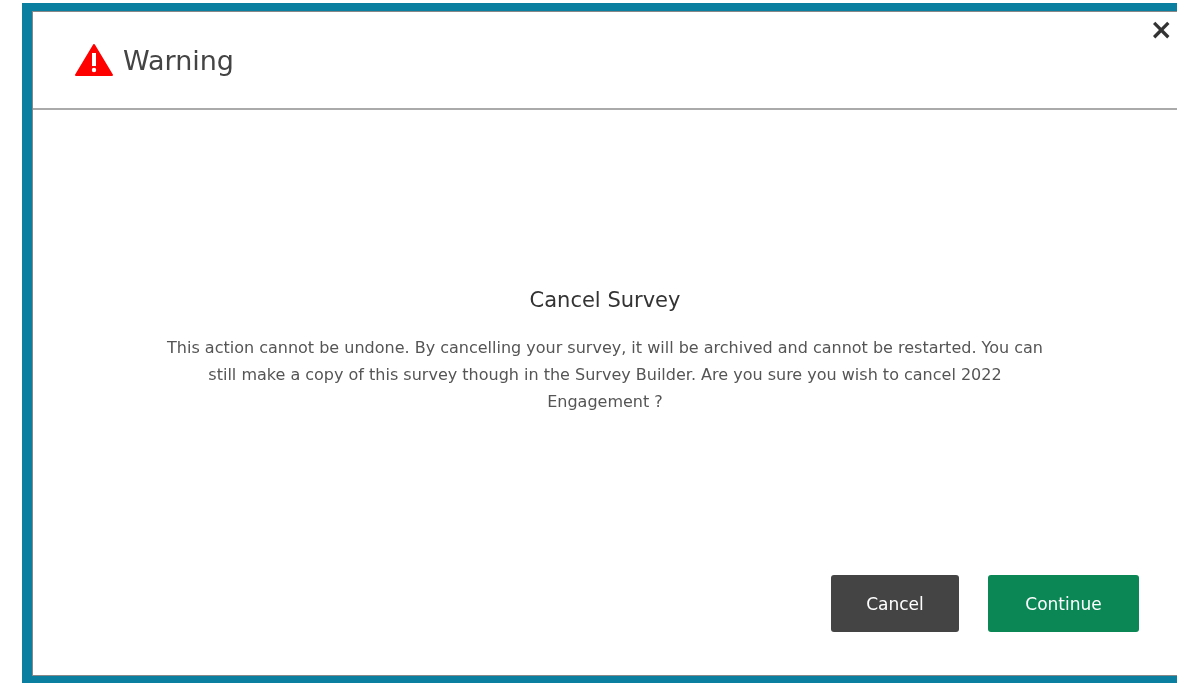 This screenshot has height=683, width=1177. What do you see at coordinates (895, 603) in the screenshot?
I see `cancel-button: Cancel` at bounding box center [895, 603].